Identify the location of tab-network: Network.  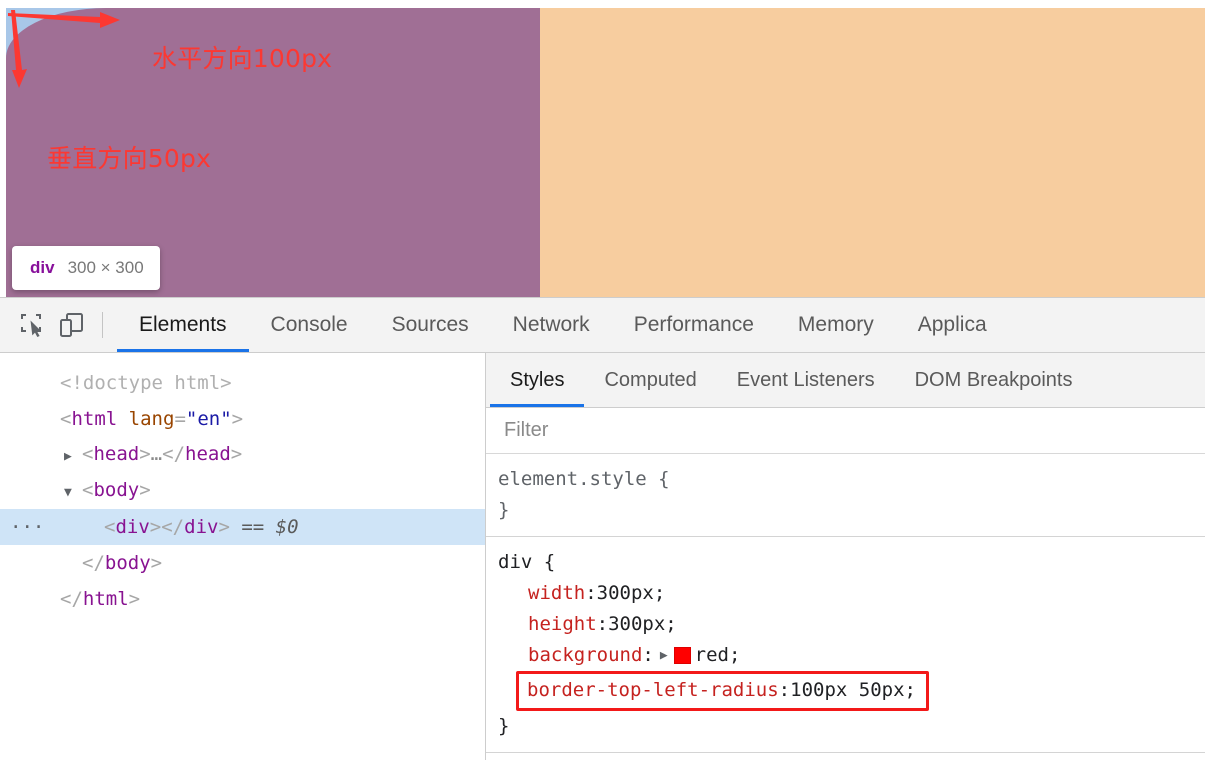
(551, 325).